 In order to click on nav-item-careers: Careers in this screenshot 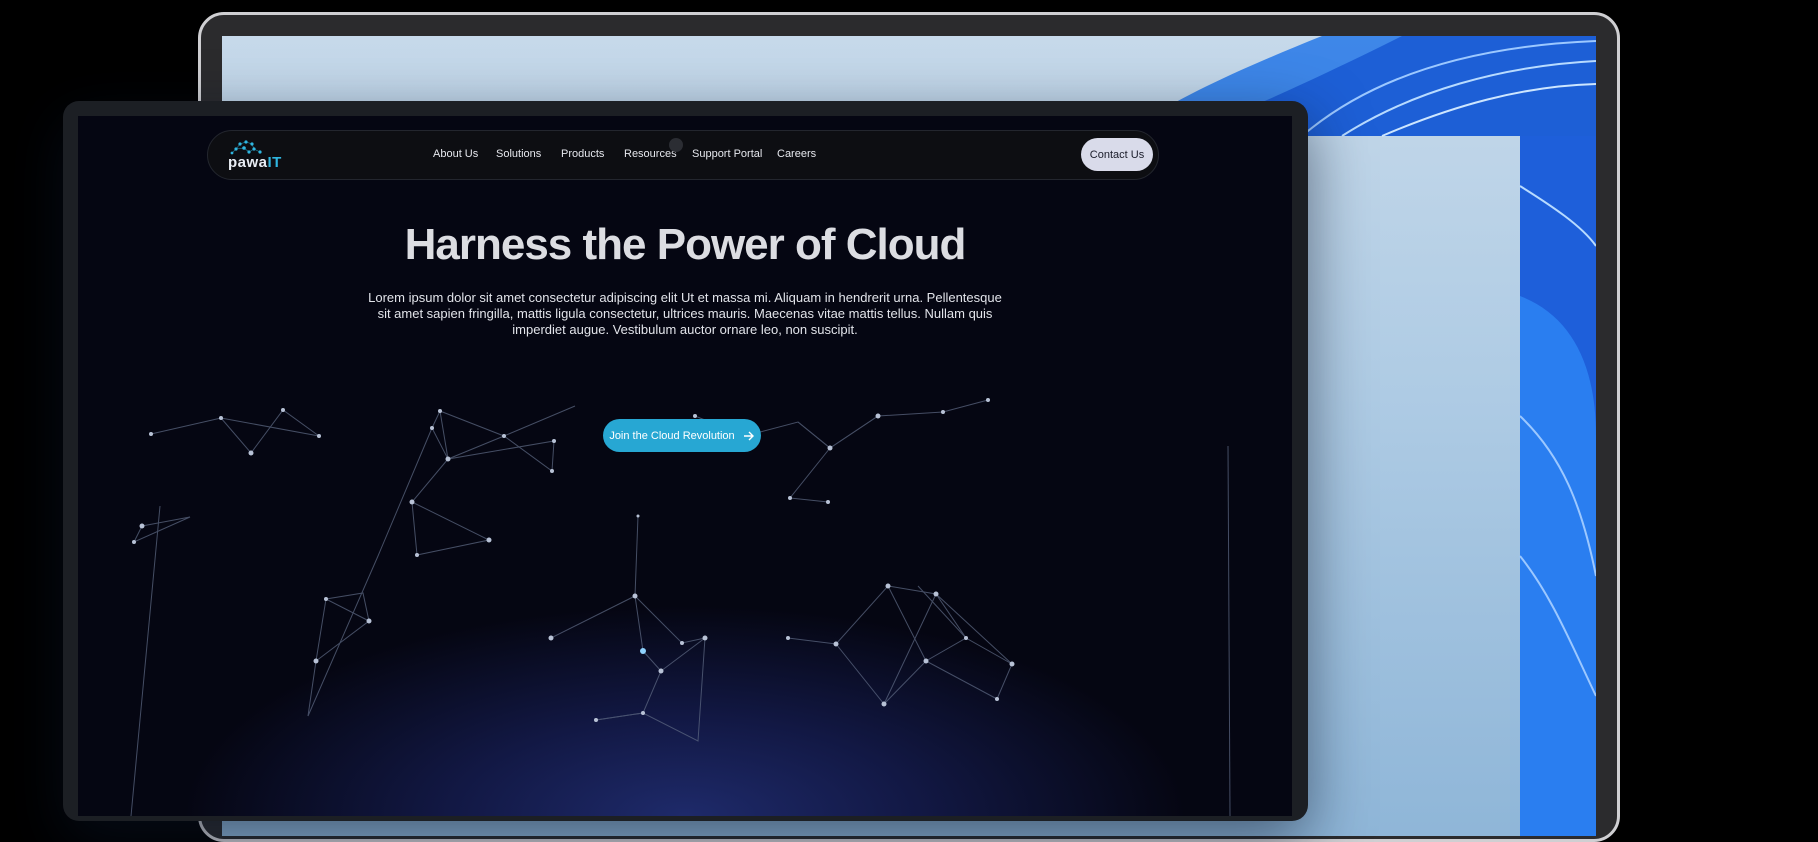, I will do `click(796, 154)`.